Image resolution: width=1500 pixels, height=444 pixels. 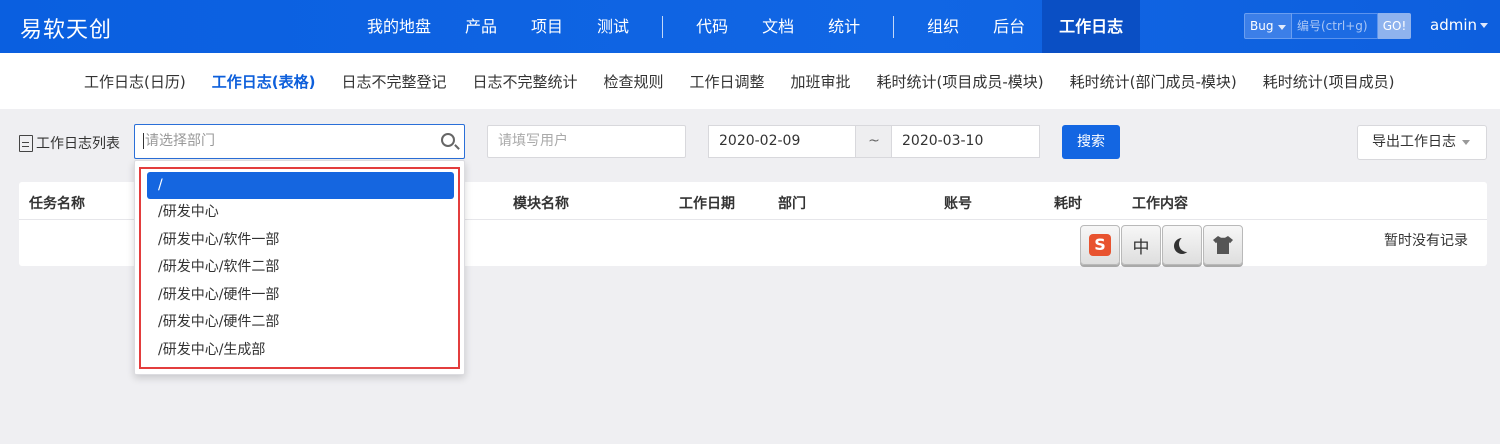 What do you see at coordinates (958, 203) in the screenshot?
I see `th-account: 账号` at bounding box center [958, 203].